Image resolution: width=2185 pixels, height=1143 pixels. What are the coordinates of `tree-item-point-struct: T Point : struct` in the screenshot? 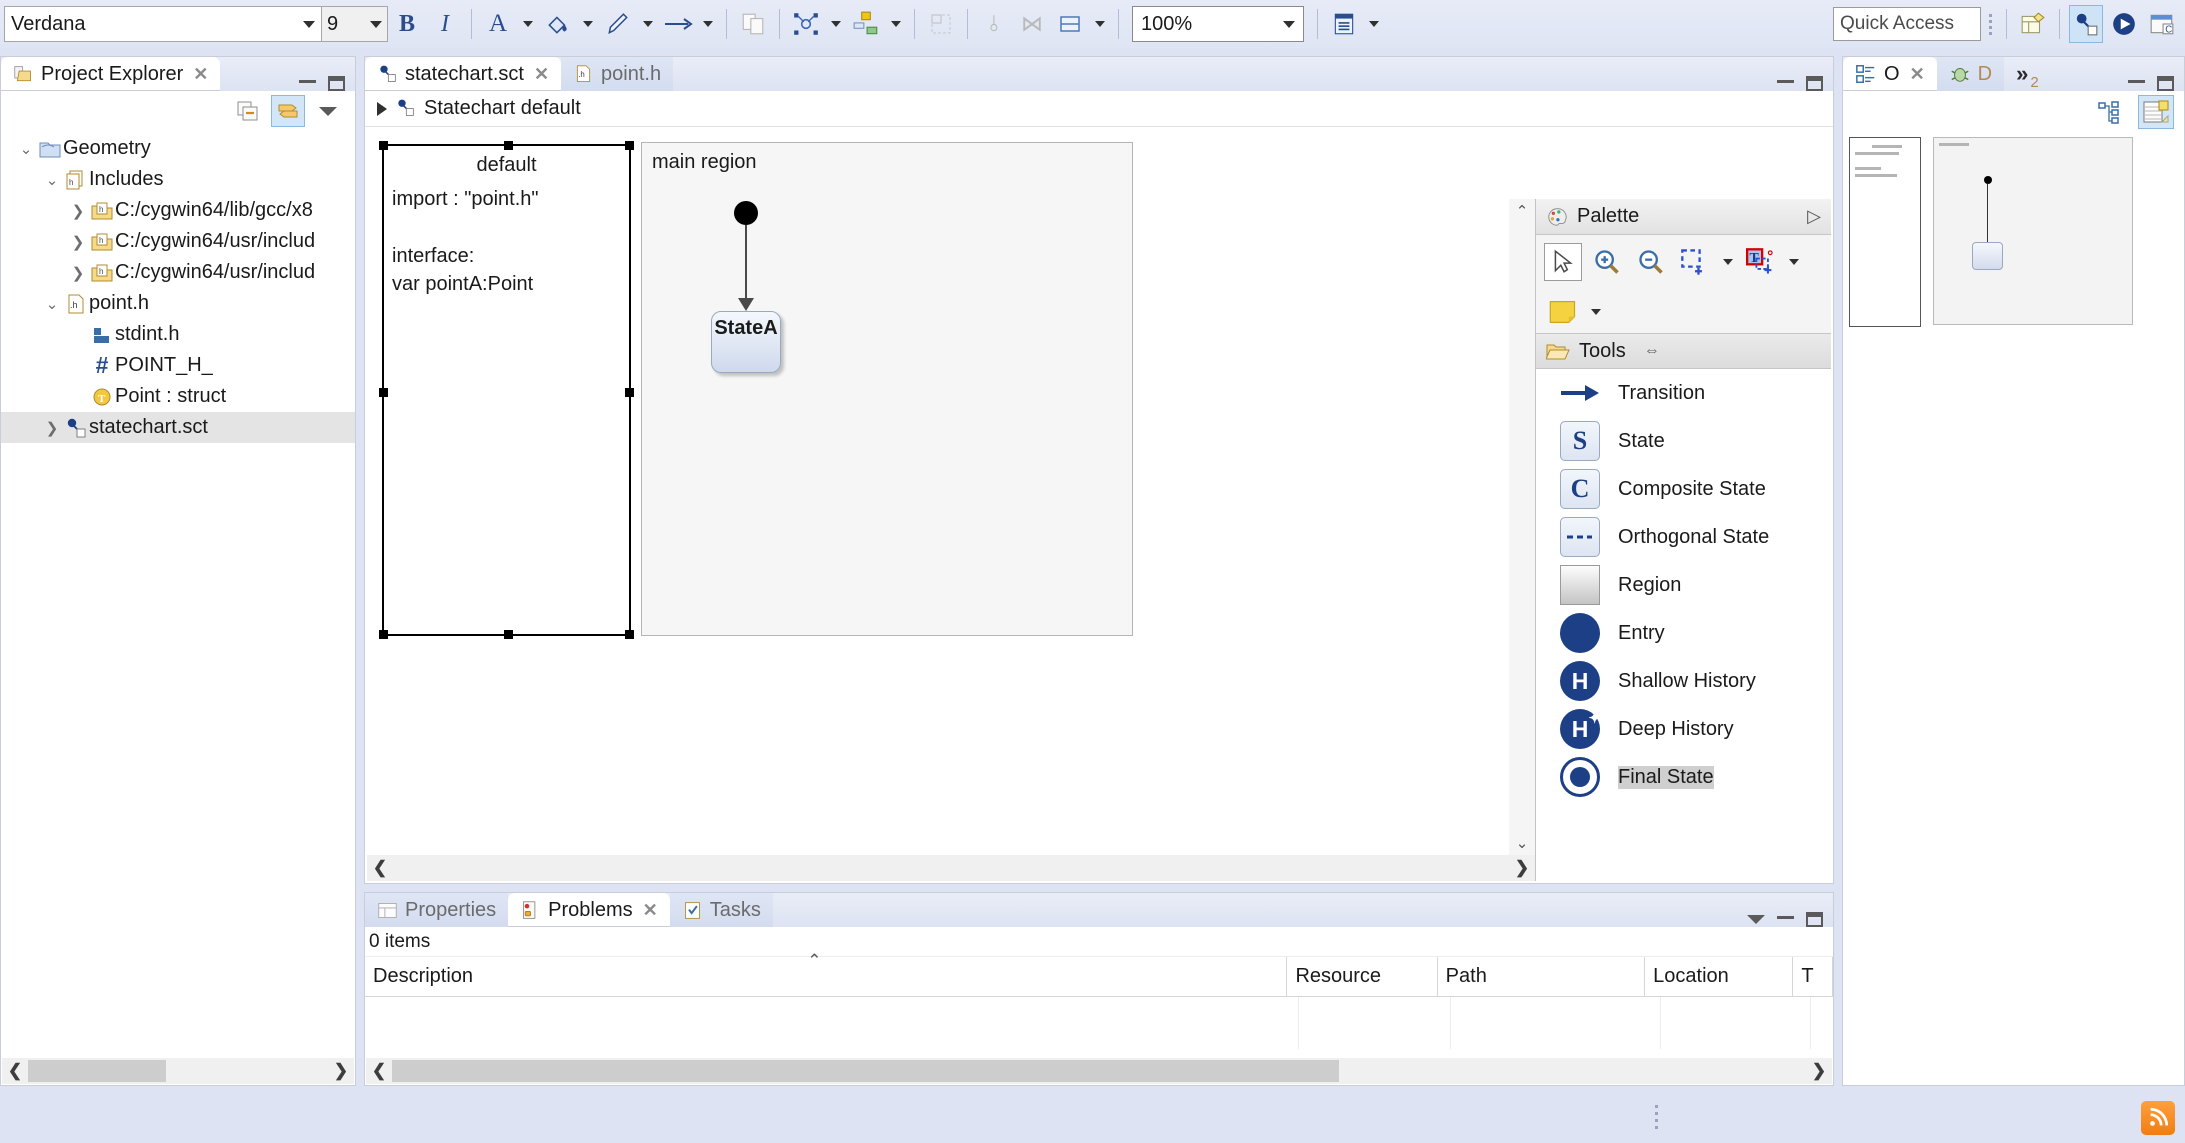 It's located at (178, 396).